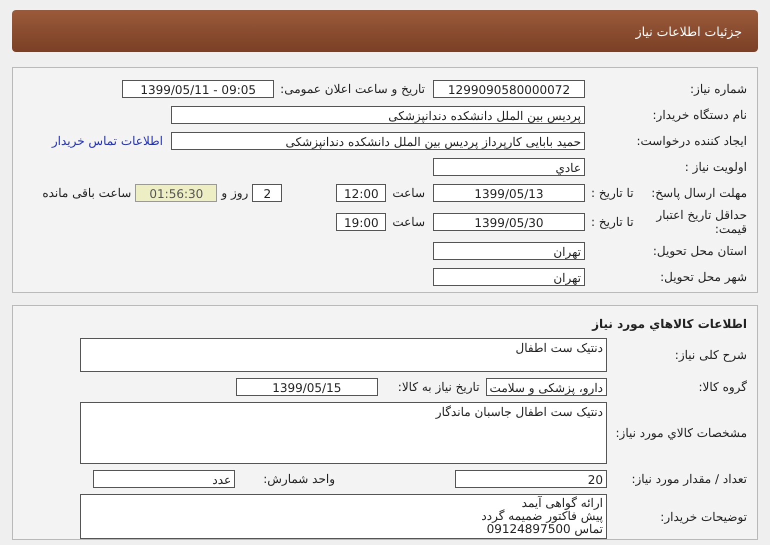 Image resolution: width=770 pixels, height=545 pixels. Describe the element at coordinates (439, 387) in the screenshot. I see `field-label: تاریخ نیاز به کالا:` at that location.